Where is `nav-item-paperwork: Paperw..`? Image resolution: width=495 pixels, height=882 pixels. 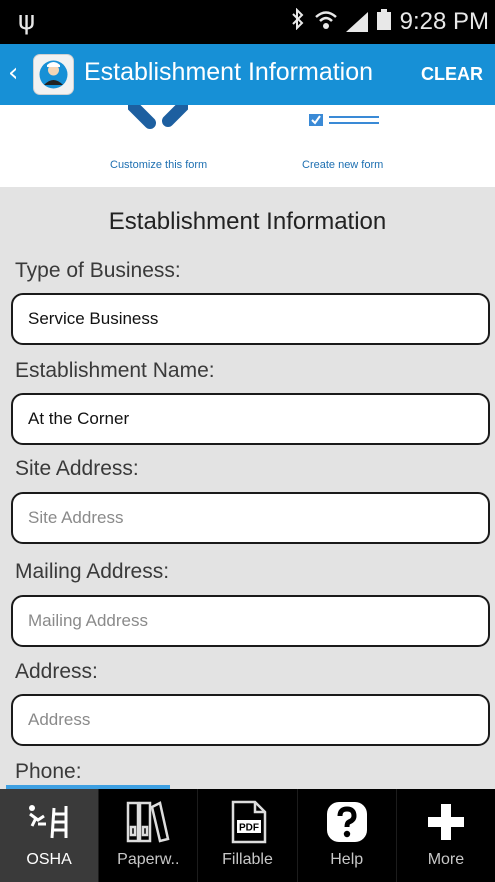
nav-item-paperwork: Paperw.. is located at coordinates (149, 835).